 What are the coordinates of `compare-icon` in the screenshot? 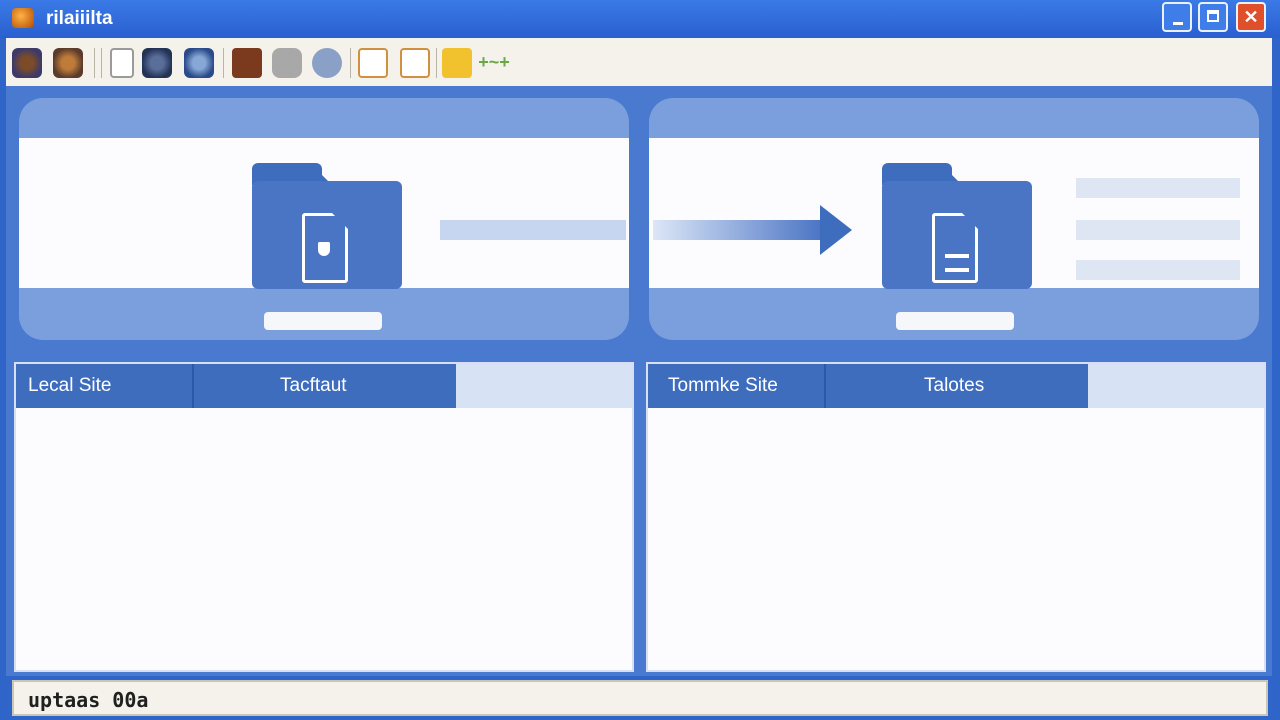 It's located at (373, 63).